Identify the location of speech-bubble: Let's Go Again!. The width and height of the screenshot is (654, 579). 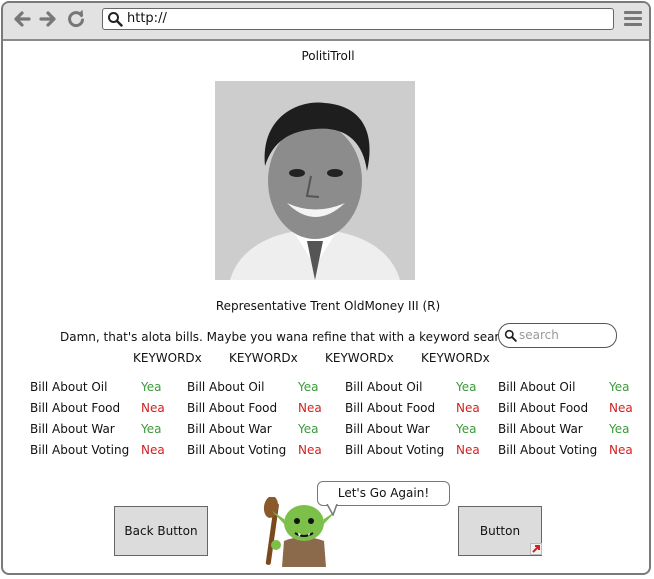
(383, 493).